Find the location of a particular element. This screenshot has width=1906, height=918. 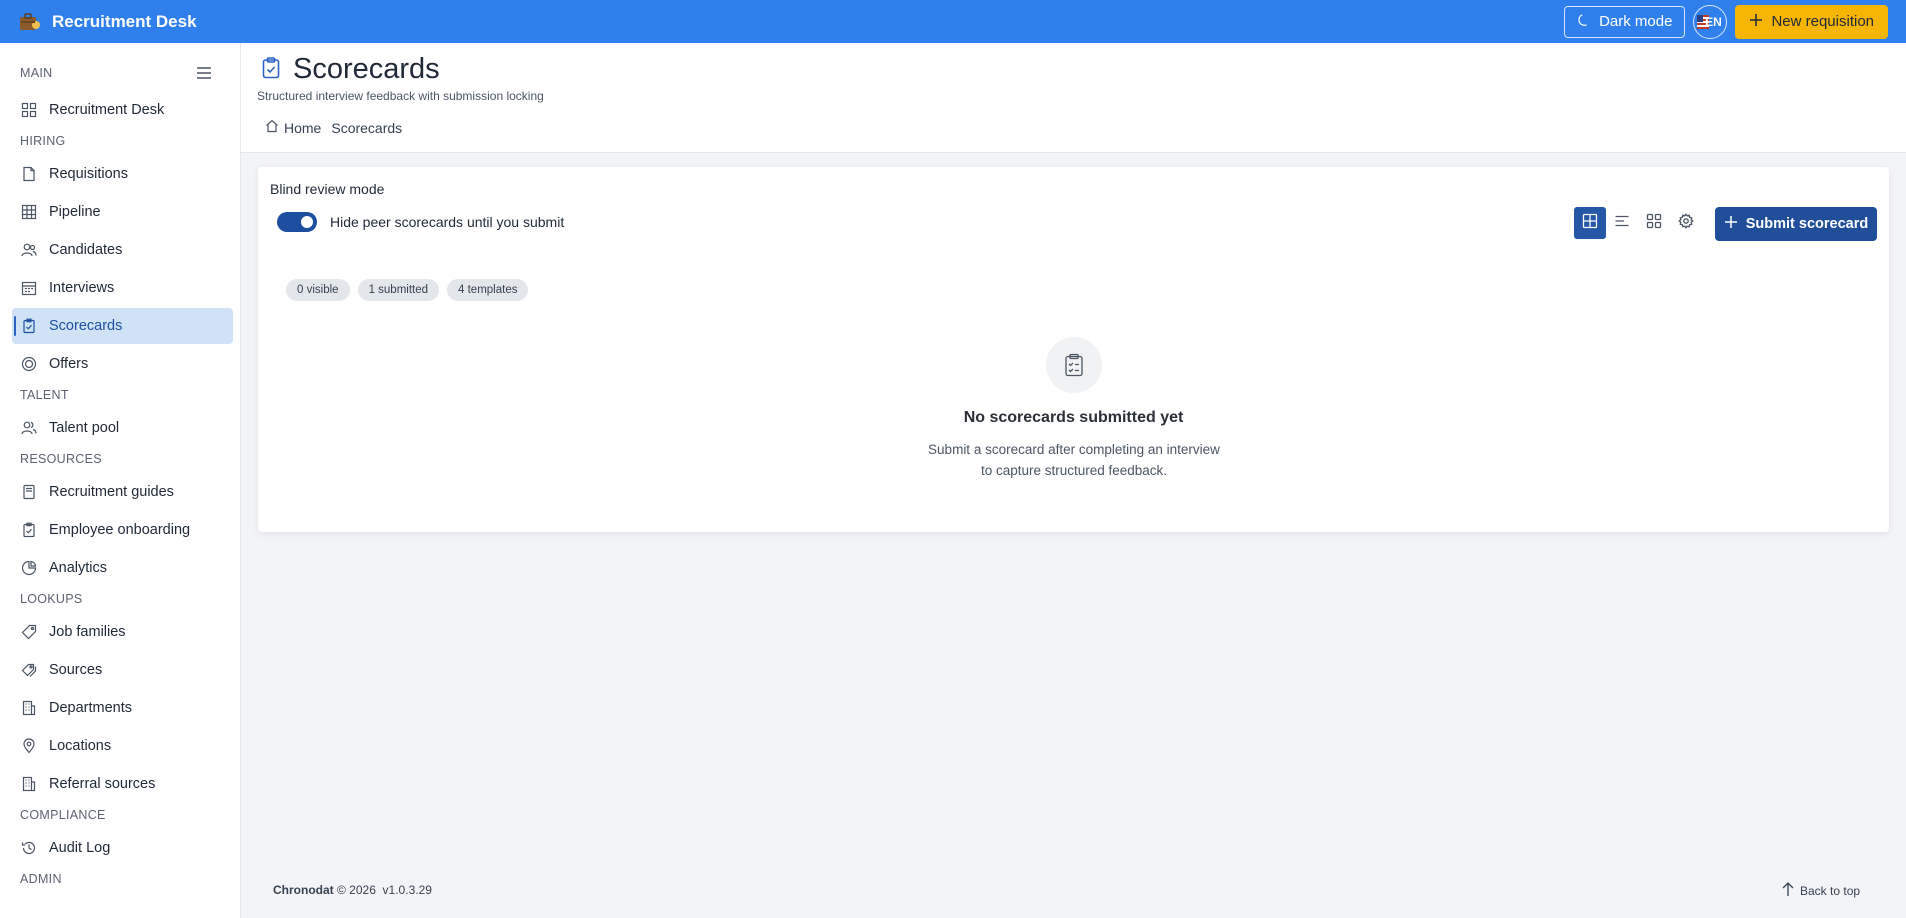

sidebar-item-label: Recruitment Desk is located at coordinates (107, 110).